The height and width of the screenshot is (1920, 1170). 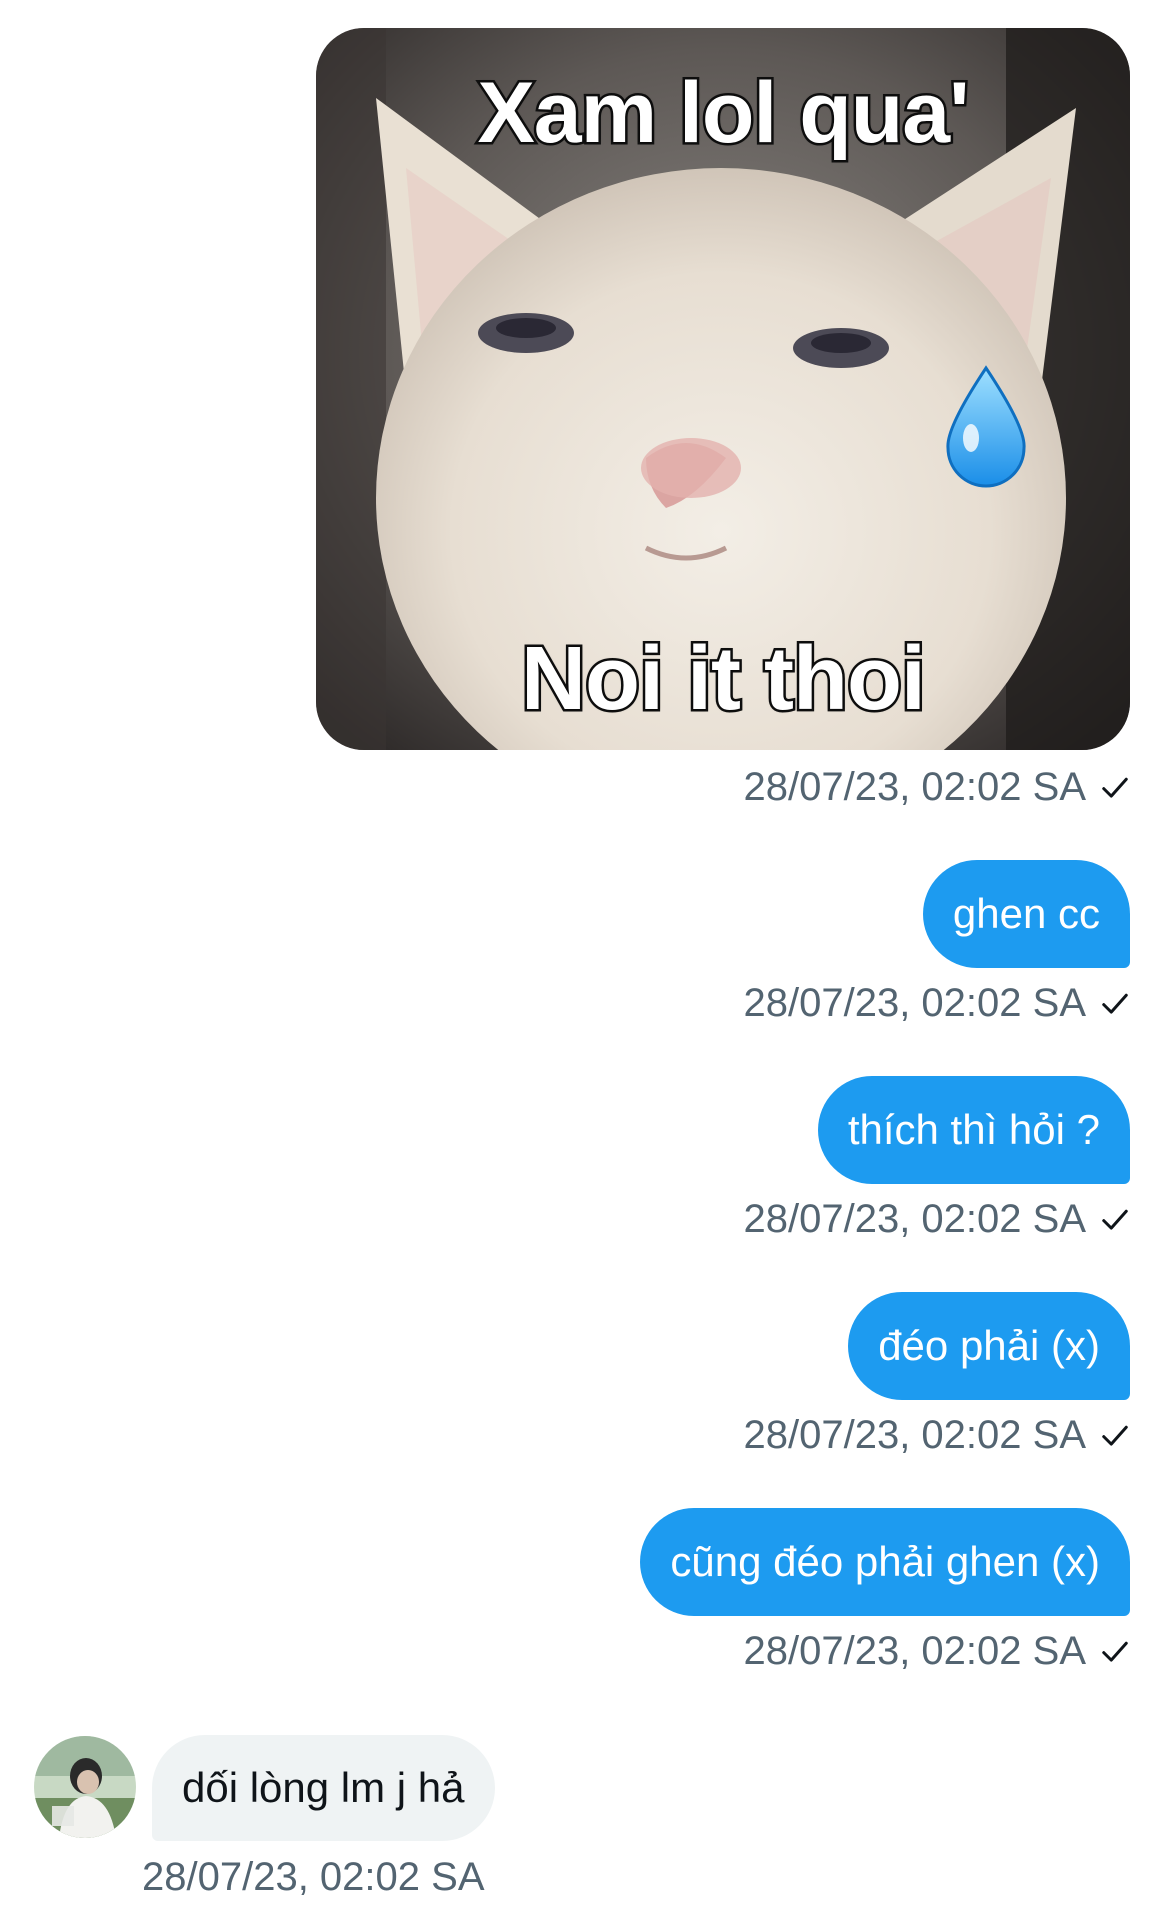 I want to click on meme-bottom-caption: Noi it thoi, so click(x=724, y=679).